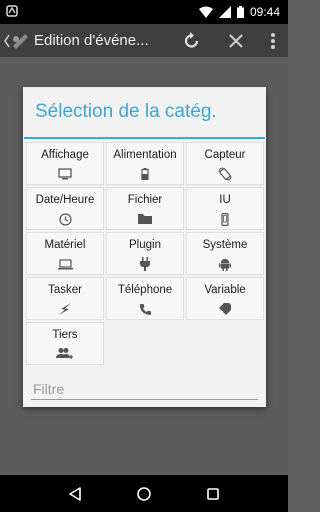 The image size is (320, 512). I want to click on overflow-menu-button, so click(273, 40).